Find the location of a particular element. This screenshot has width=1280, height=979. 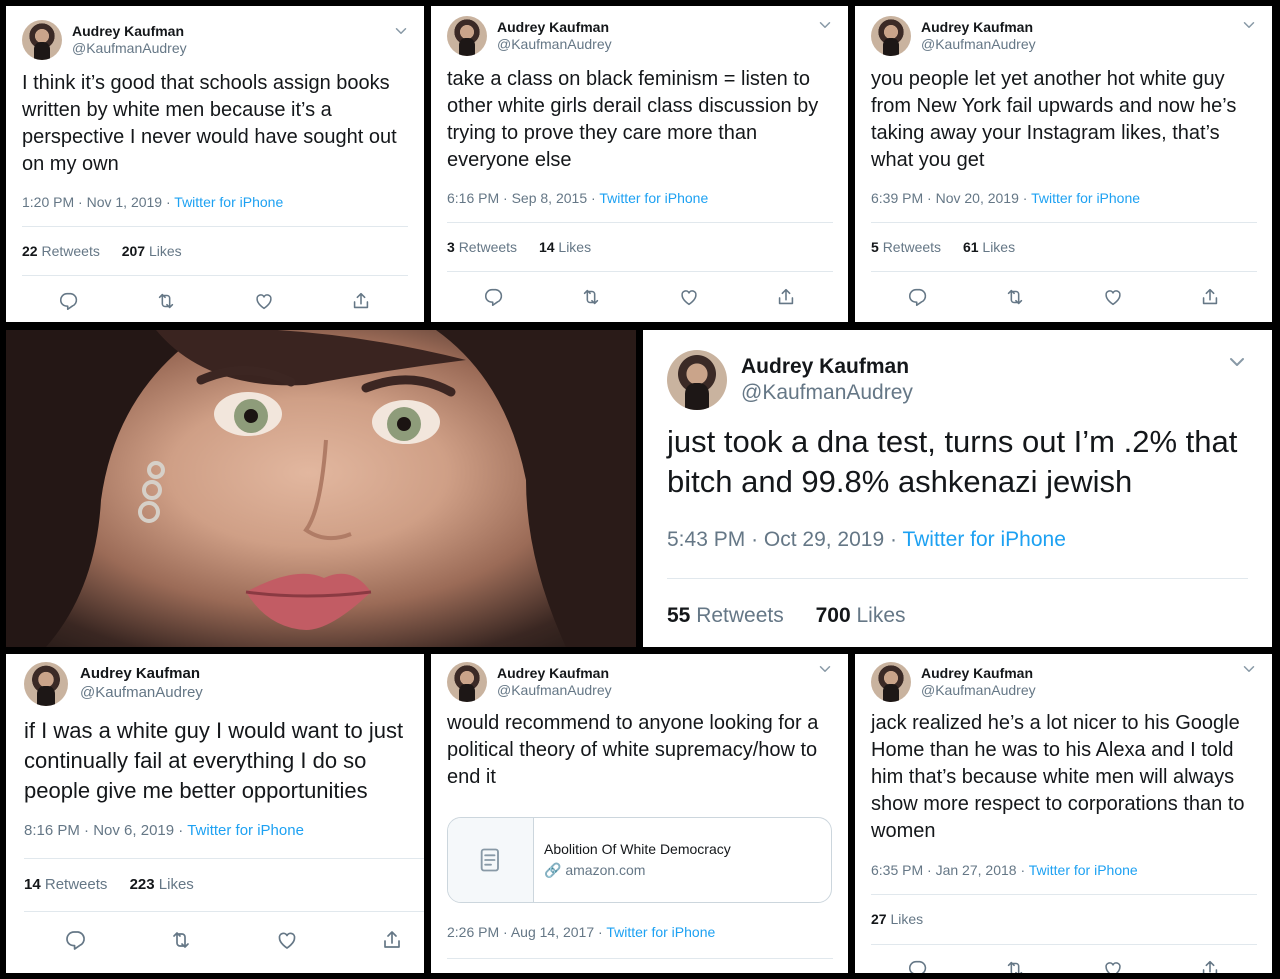

retweet-count: 22 is located at coordinates (30, 251).